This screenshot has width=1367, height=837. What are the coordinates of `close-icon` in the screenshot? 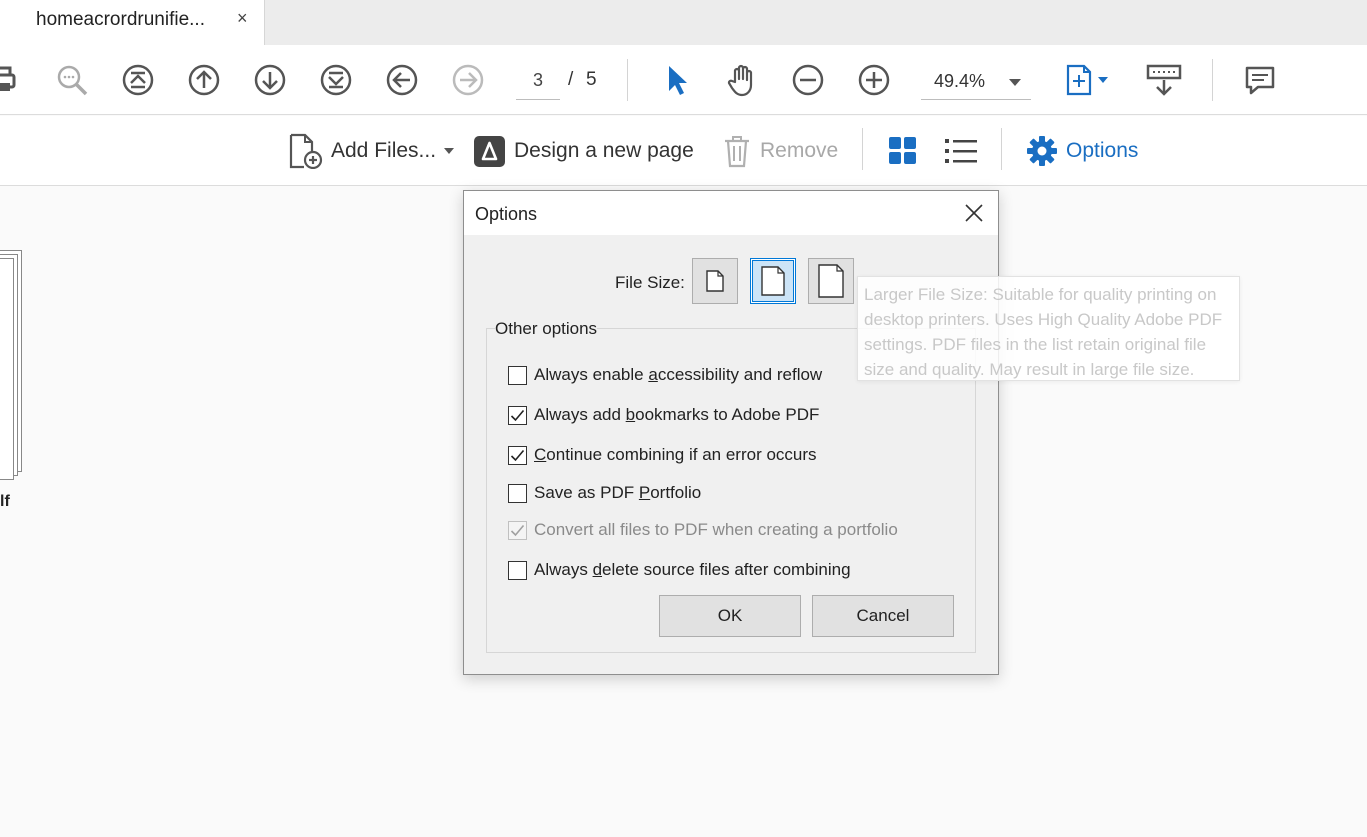 It's located at (974, 213).